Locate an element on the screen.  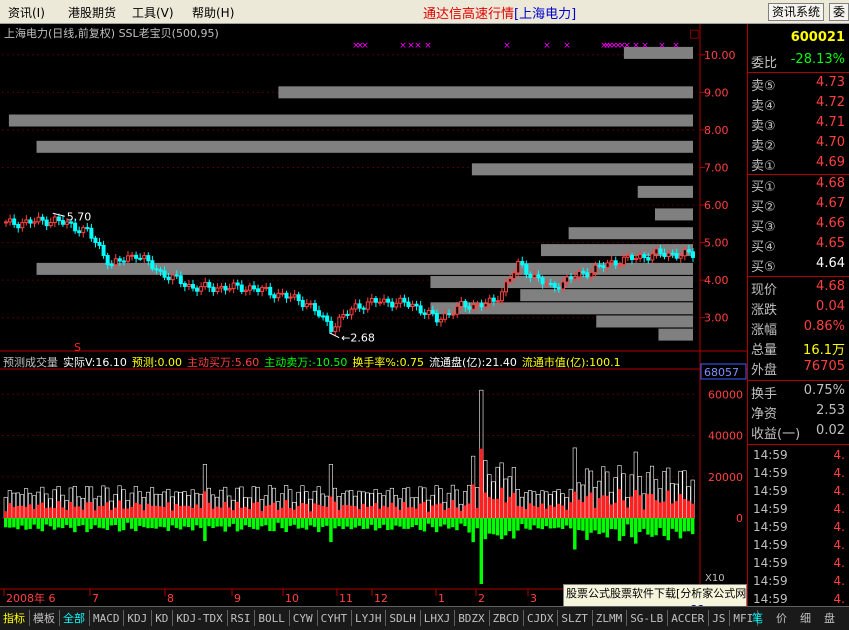
tab-js: JS is located at coordinates (718, 619).